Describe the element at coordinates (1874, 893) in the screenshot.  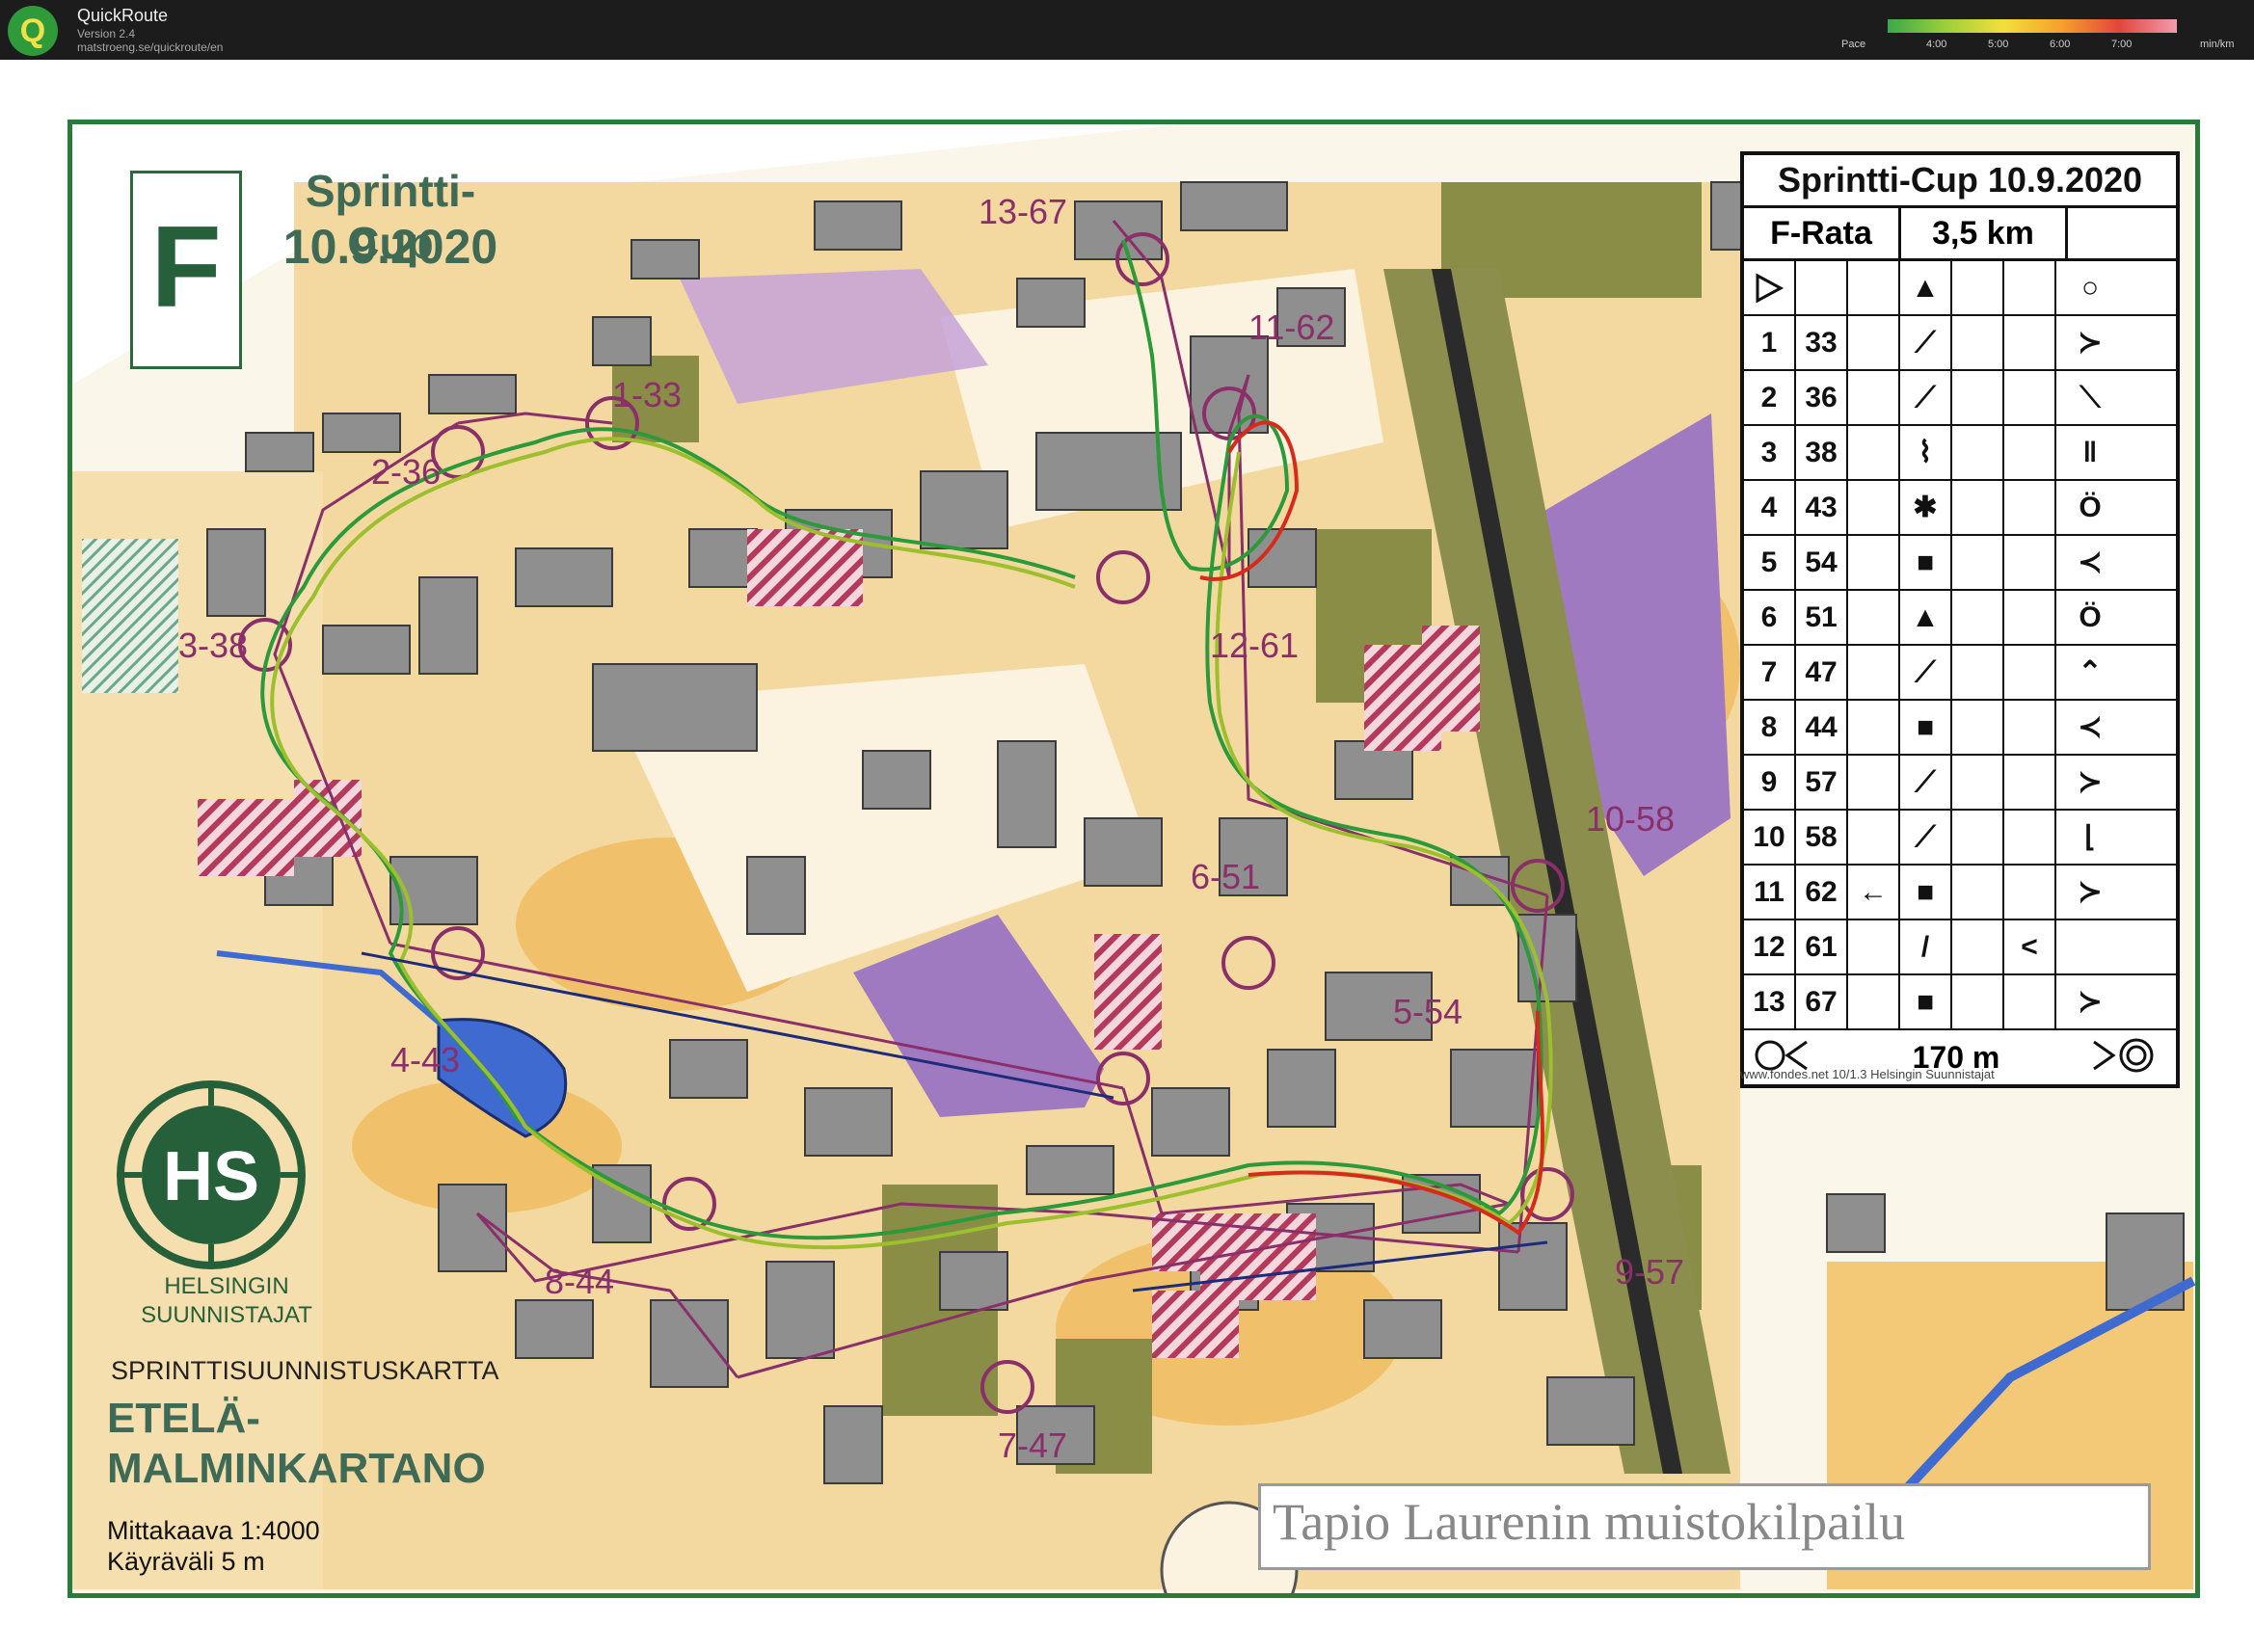
I see `control-card-dir: ←` at that location.